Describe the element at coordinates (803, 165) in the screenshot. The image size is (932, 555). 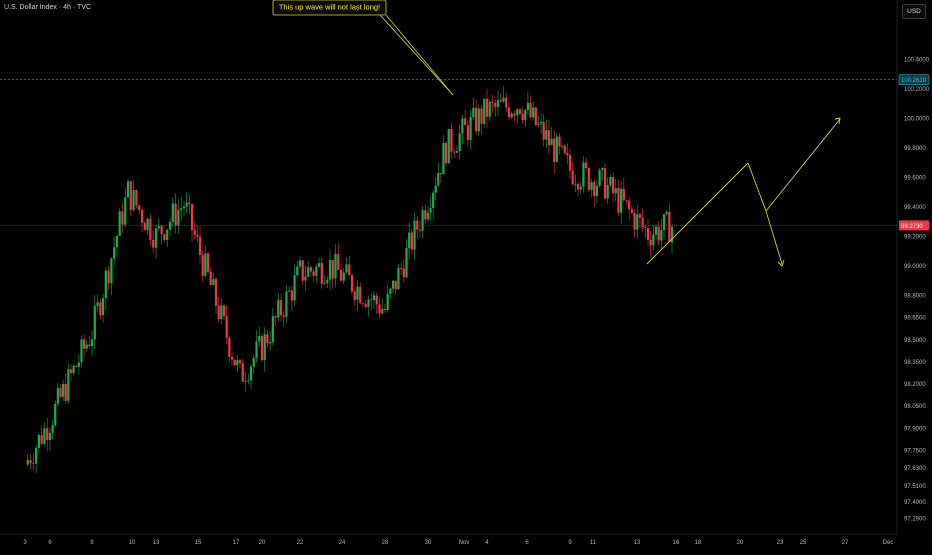
I see `projection-bull-leg` at that location.